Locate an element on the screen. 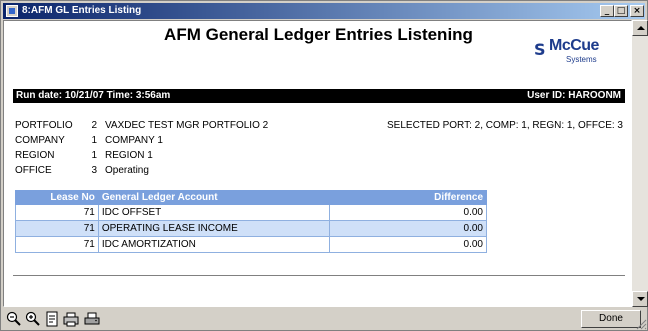  done-button: Done is located at coordinates (611, 319).